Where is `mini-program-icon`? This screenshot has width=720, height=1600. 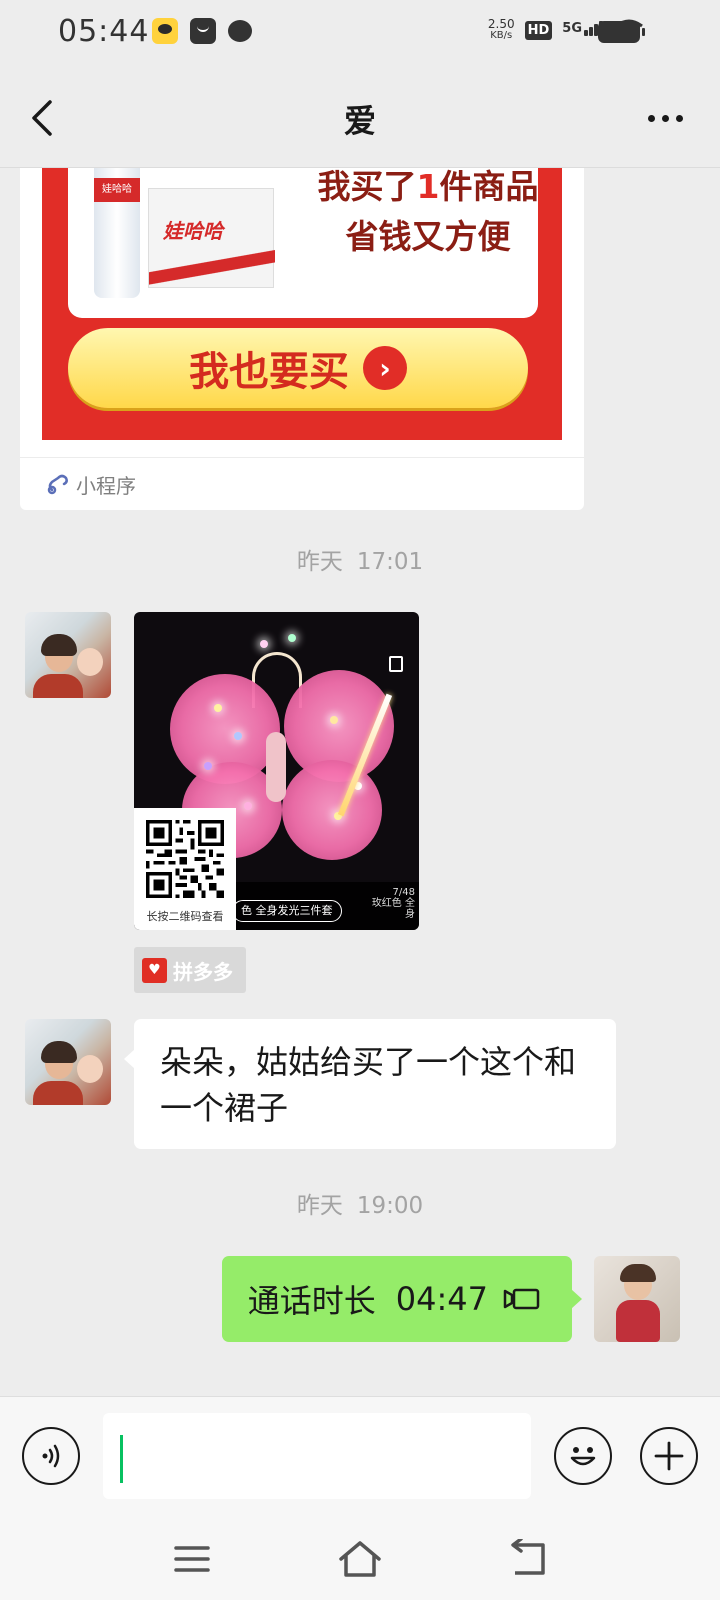 mini-program-icon is located at coordinates (57, 484).